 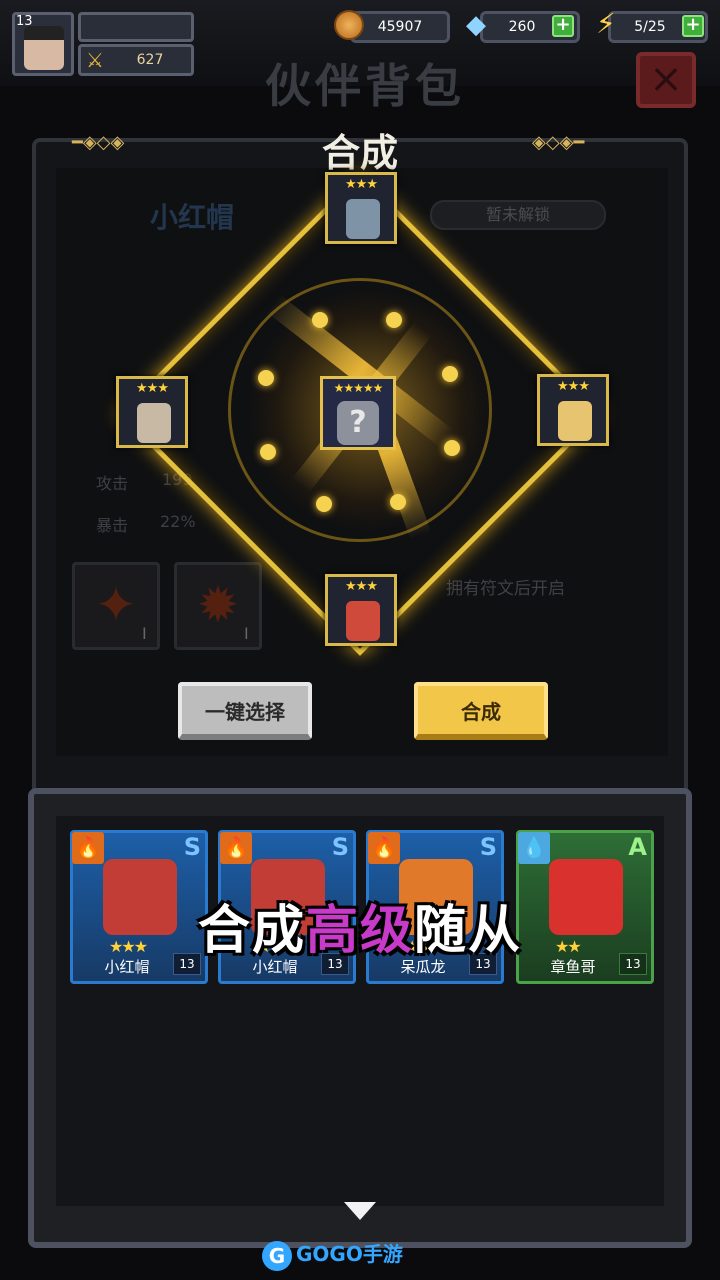 I want to click on synthesis-title: 合成, so click(x=359, y=153).